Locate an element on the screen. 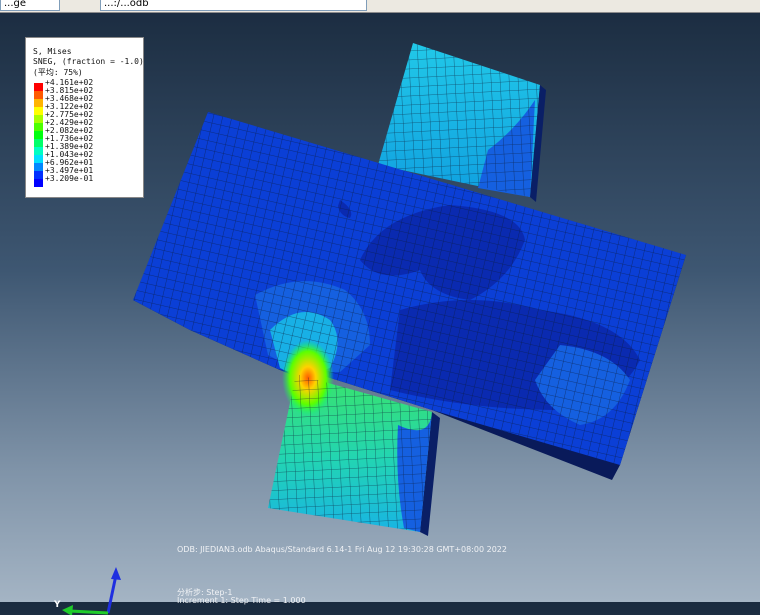 The width and height of the screenshot is (760, 615). axis-triad: Z Y is located at coordinates (87, 591).